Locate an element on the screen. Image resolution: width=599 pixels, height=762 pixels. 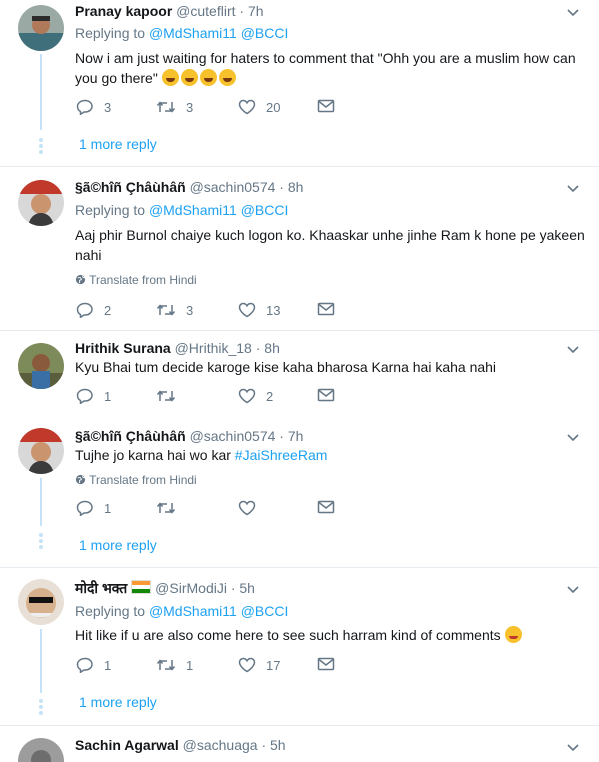
like-button is located at coordinates (252, 508).